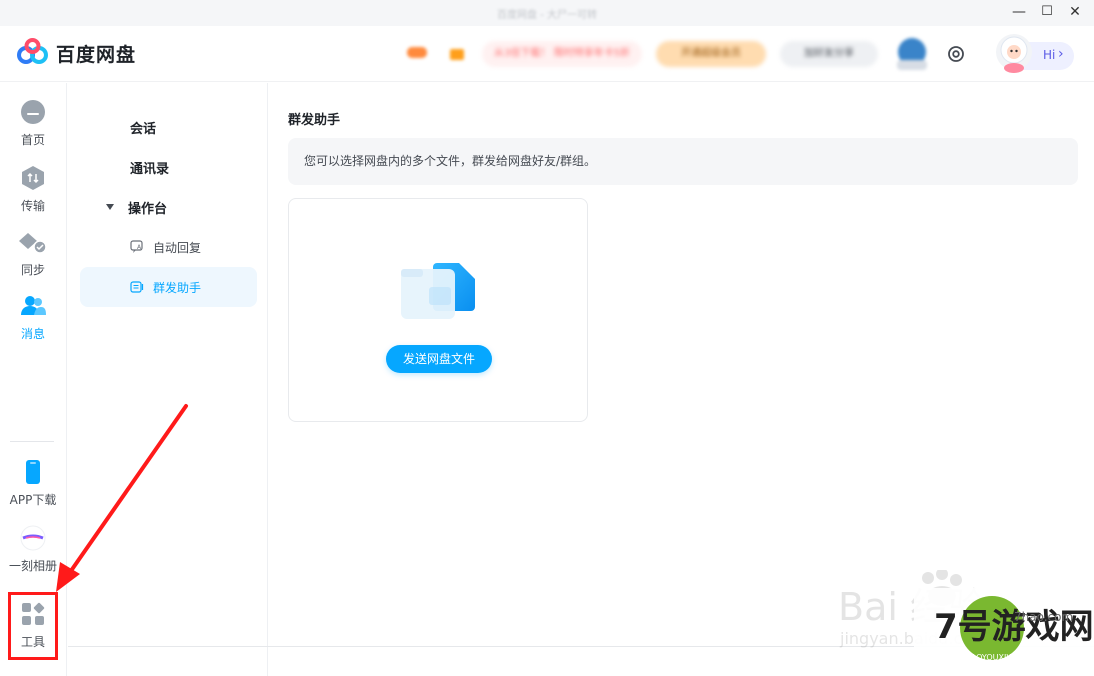 This screenshot has height=676, width=1094. I want to click on rail-label-transfer: 传输, so click(32, 206).